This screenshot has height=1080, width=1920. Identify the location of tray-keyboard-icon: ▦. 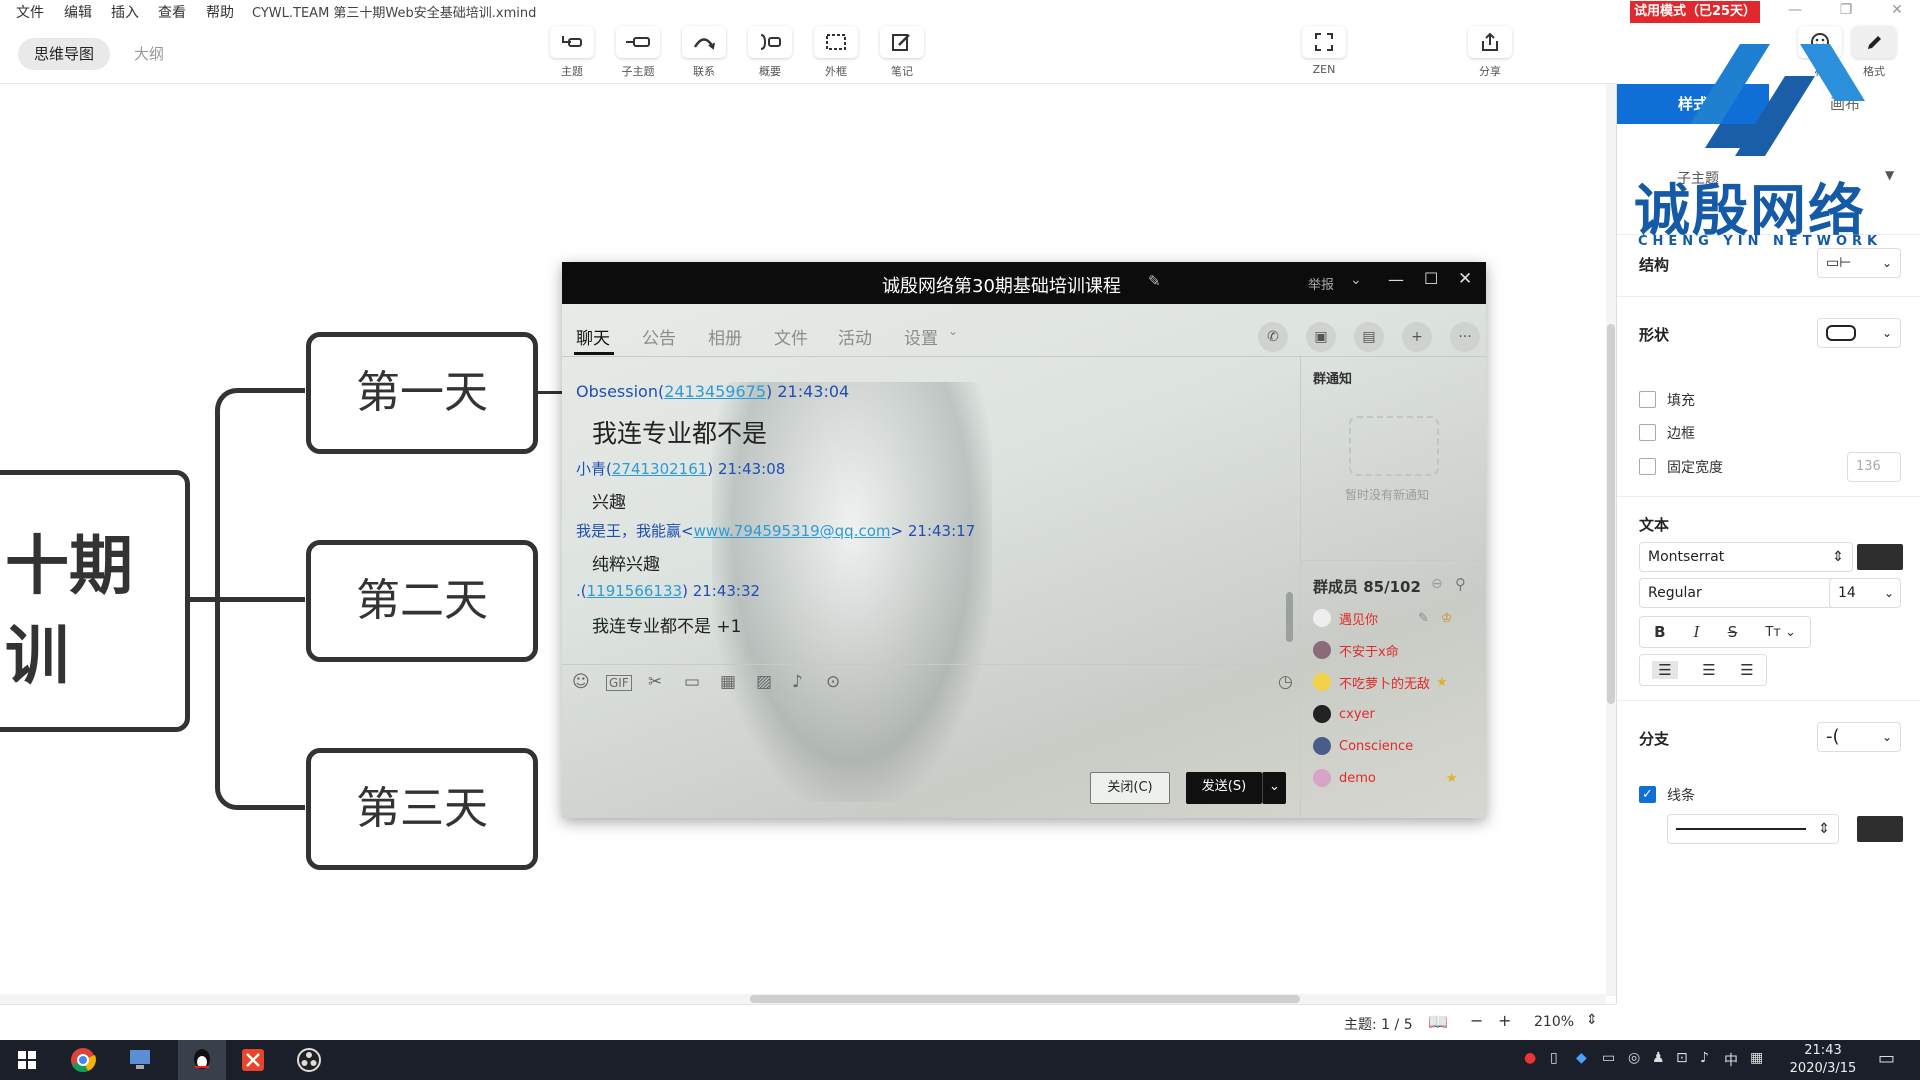
(1756, 1058).